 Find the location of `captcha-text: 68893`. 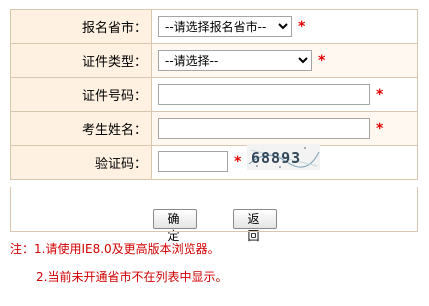

captcha-text: 68893 is located at coordinates (276, 158).